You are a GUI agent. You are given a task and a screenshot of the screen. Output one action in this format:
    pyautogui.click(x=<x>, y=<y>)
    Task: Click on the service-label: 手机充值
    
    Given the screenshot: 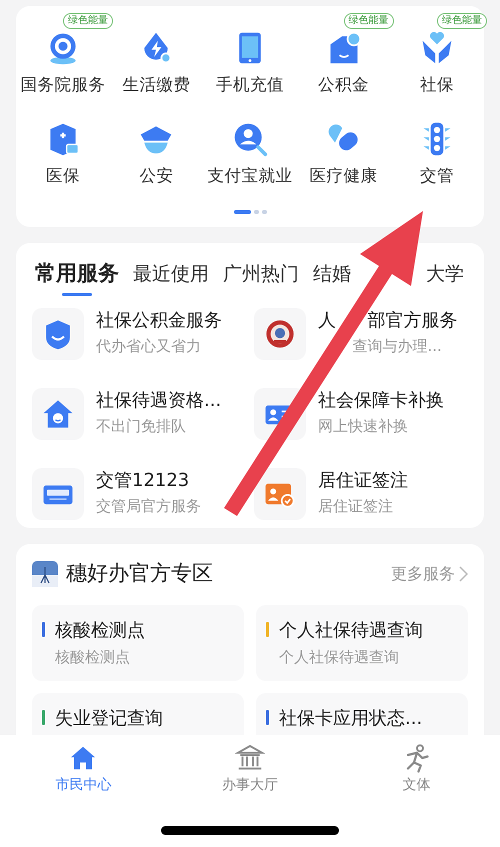 What is the action you would take?
    pyautogui.click(x=250, y=85)
    